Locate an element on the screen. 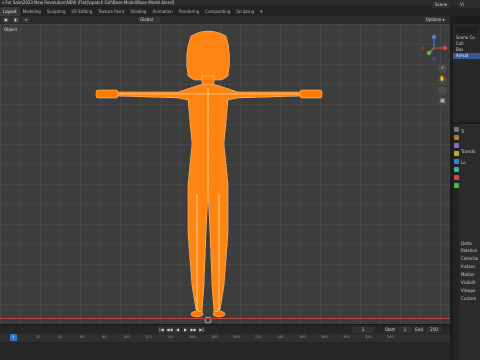  tick-label: 340 is located at coordinates (390, 337).